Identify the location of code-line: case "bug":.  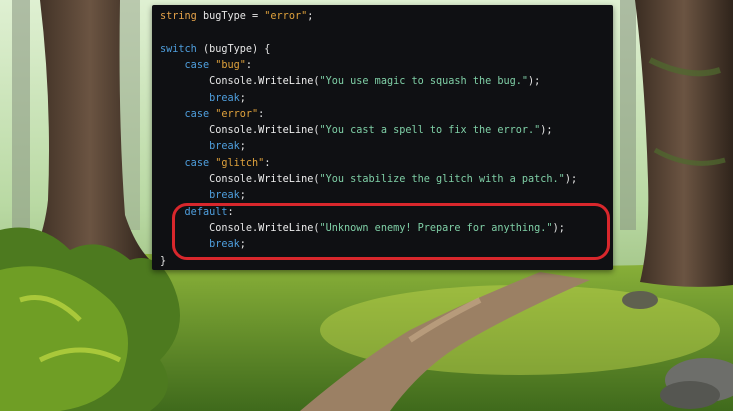
(206, 66).